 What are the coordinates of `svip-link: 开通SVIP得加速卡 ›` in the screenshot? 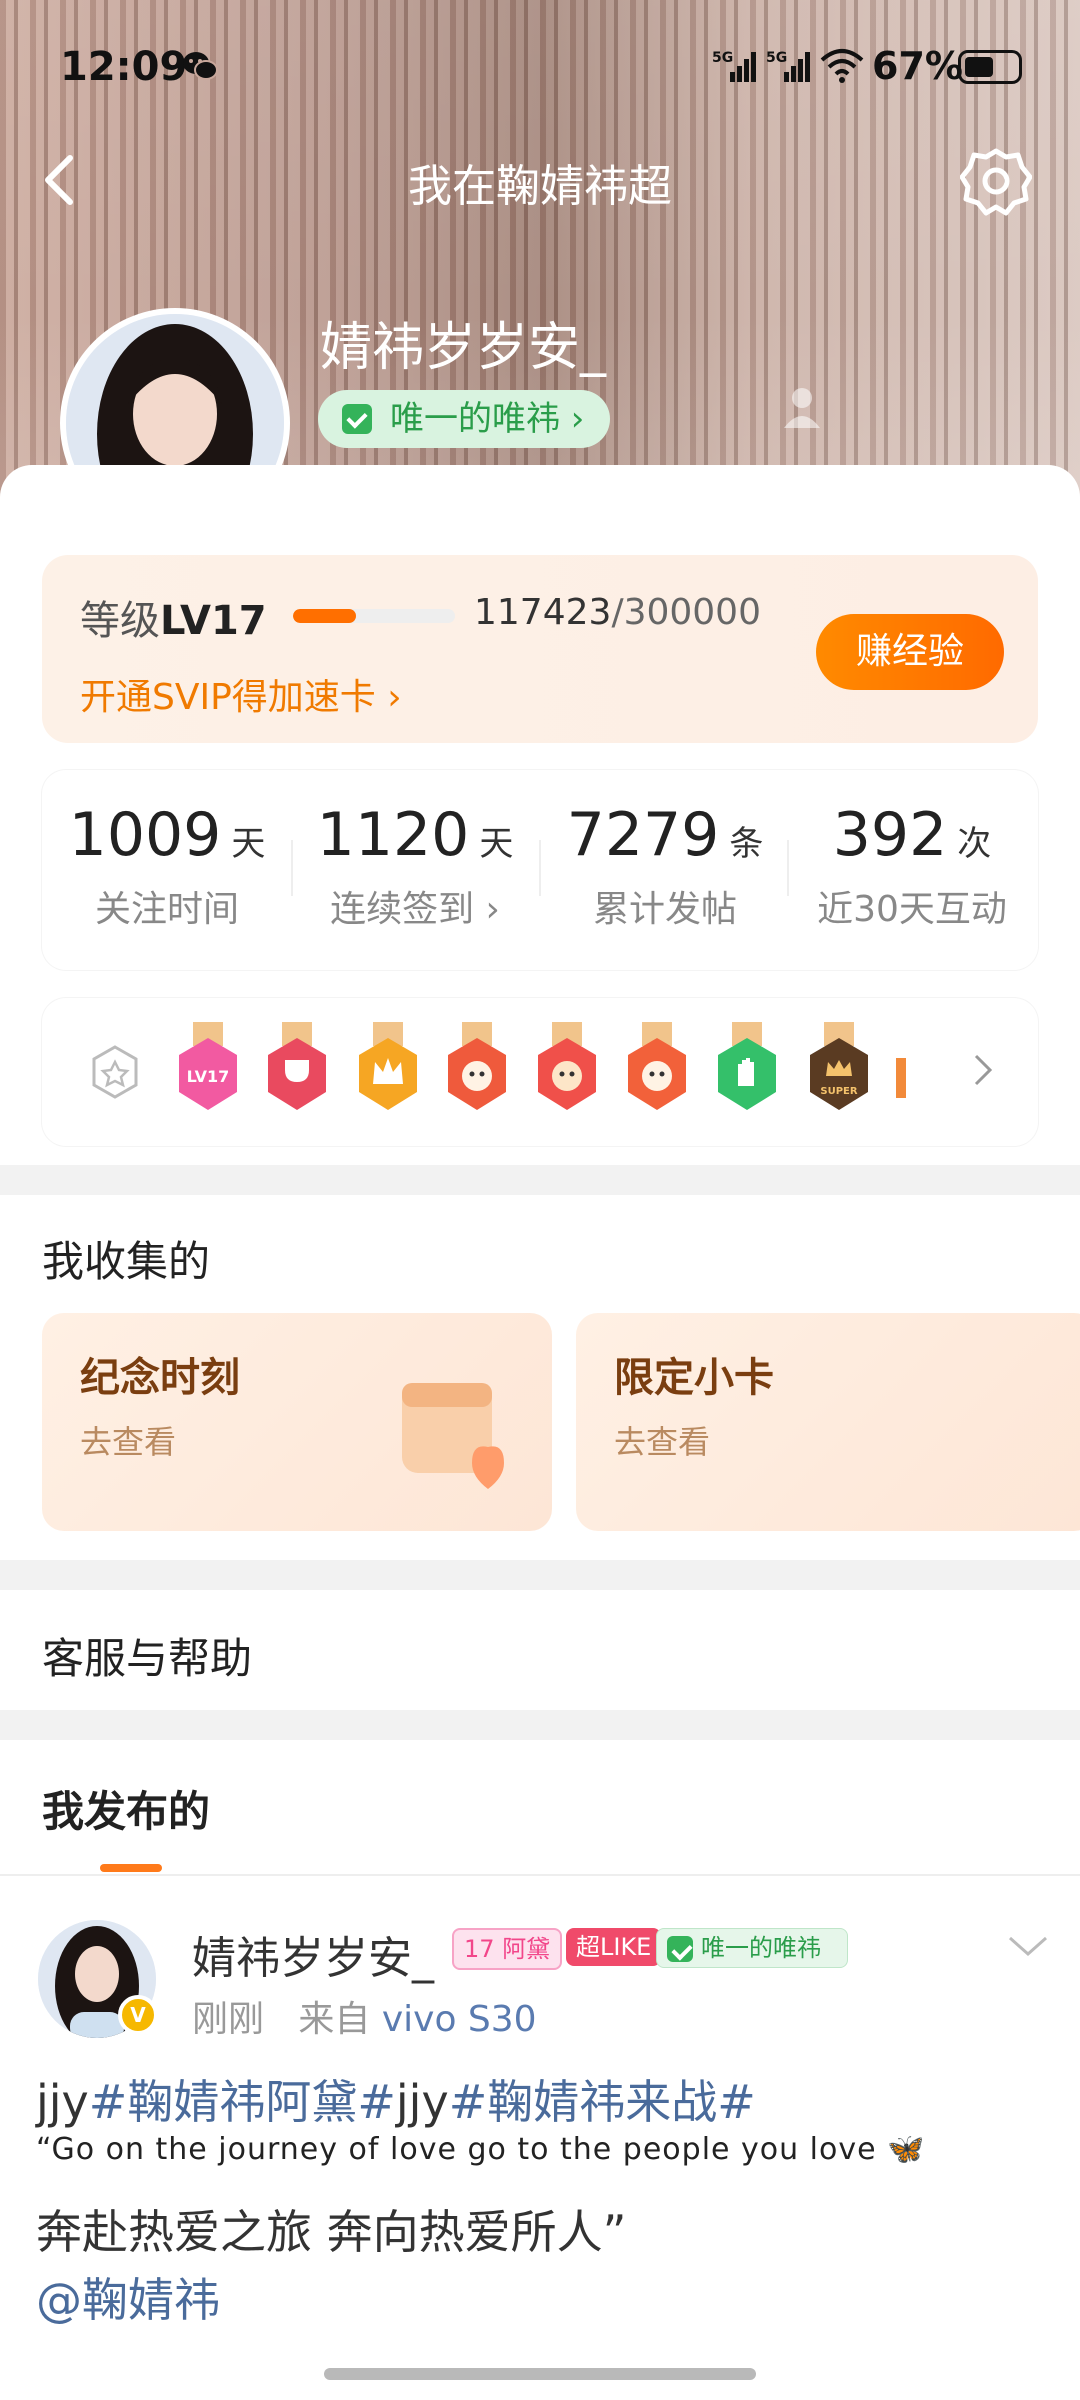 It's located at (241, 694).